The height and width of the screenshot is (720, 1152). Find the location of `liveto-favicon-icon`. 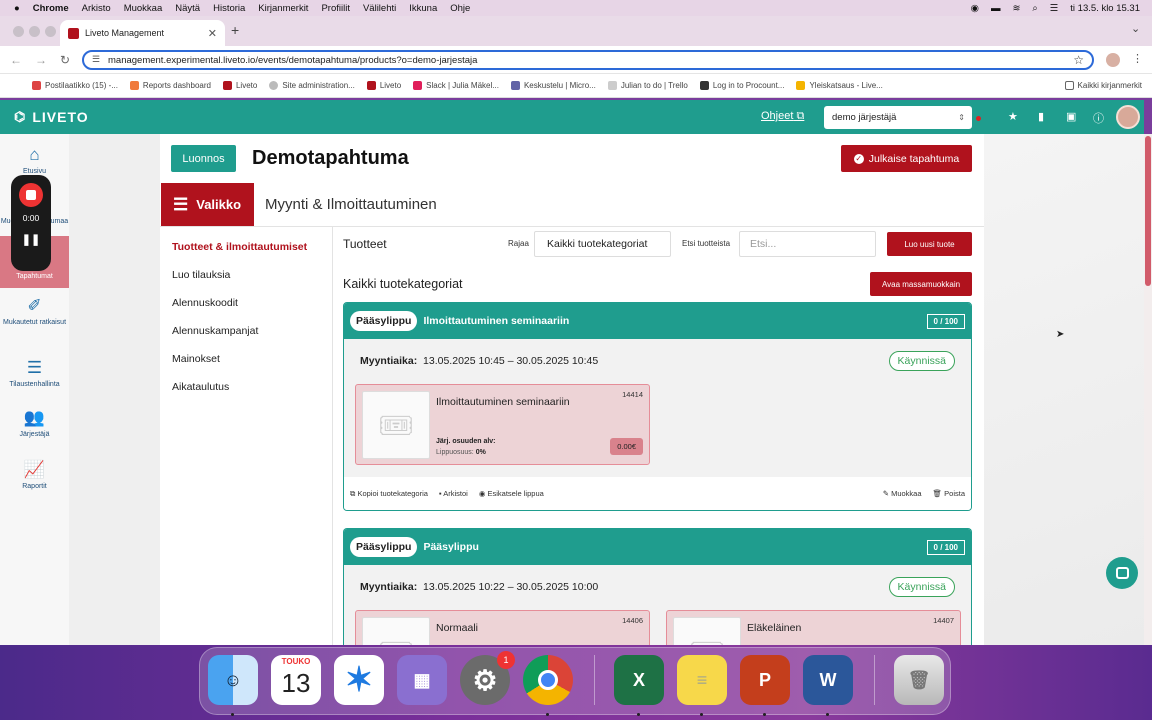

liveto-favicon-icon is located at coordinates (73, 33).